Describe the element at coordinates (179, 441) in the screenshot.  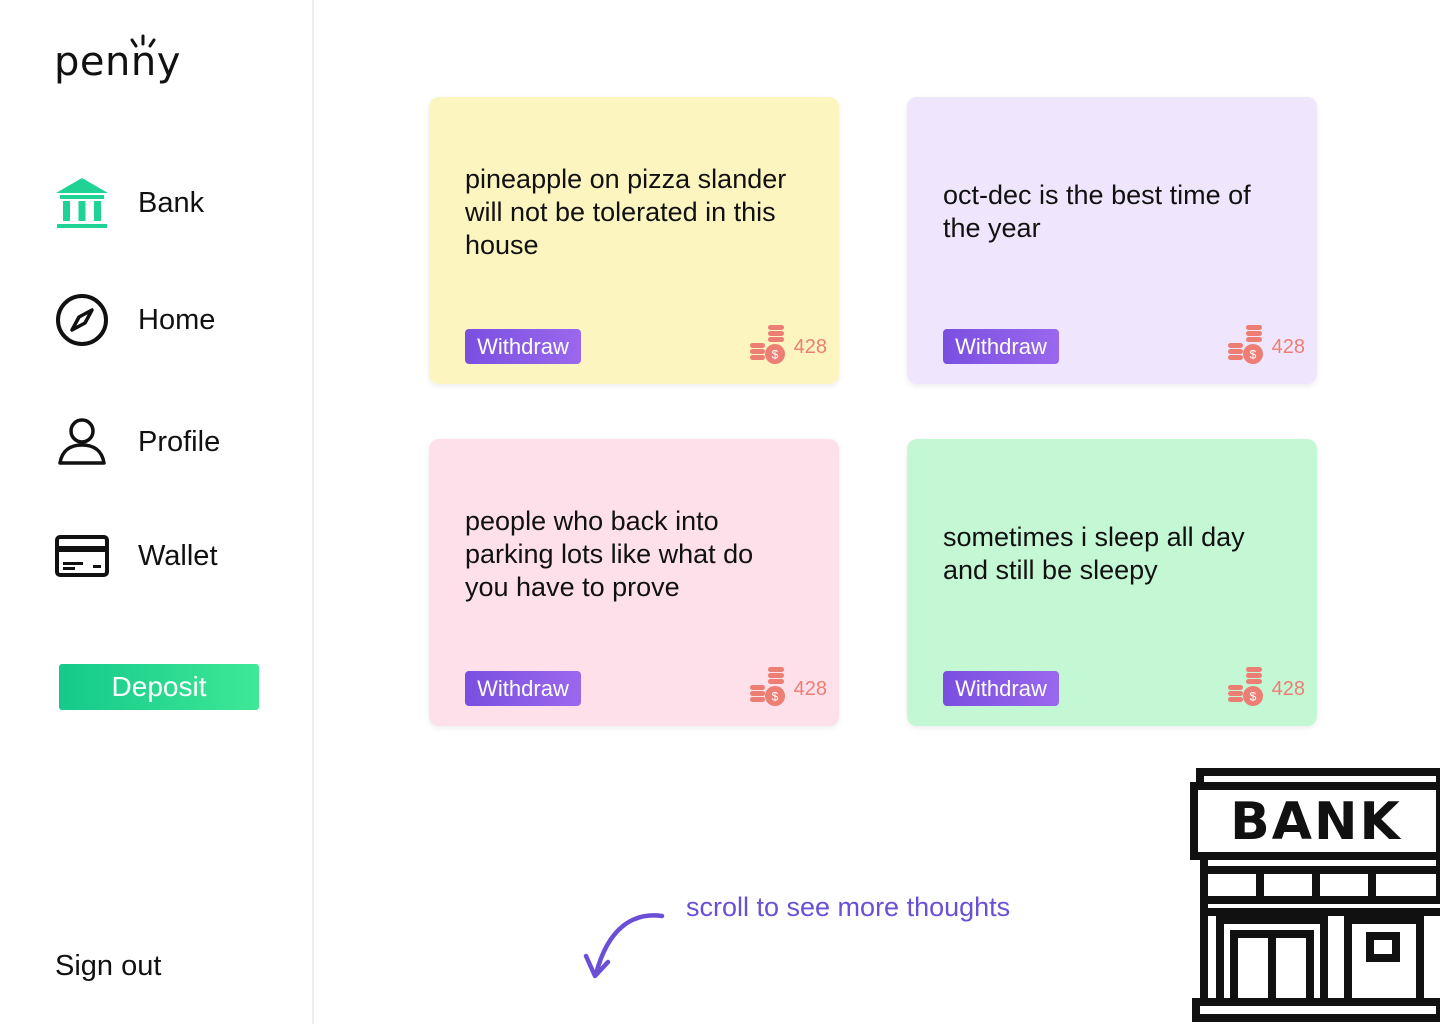
I see `sidebar-item-label: Profile` at that location.